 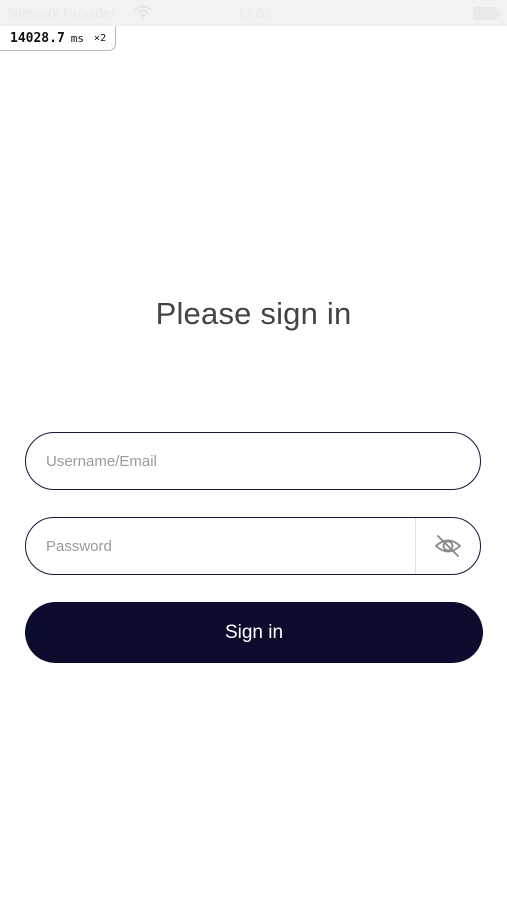 What do you see at coordinates (77, 38) in the screenshot?
I see `perf-unit: ms` at bounding box center [77, 38].